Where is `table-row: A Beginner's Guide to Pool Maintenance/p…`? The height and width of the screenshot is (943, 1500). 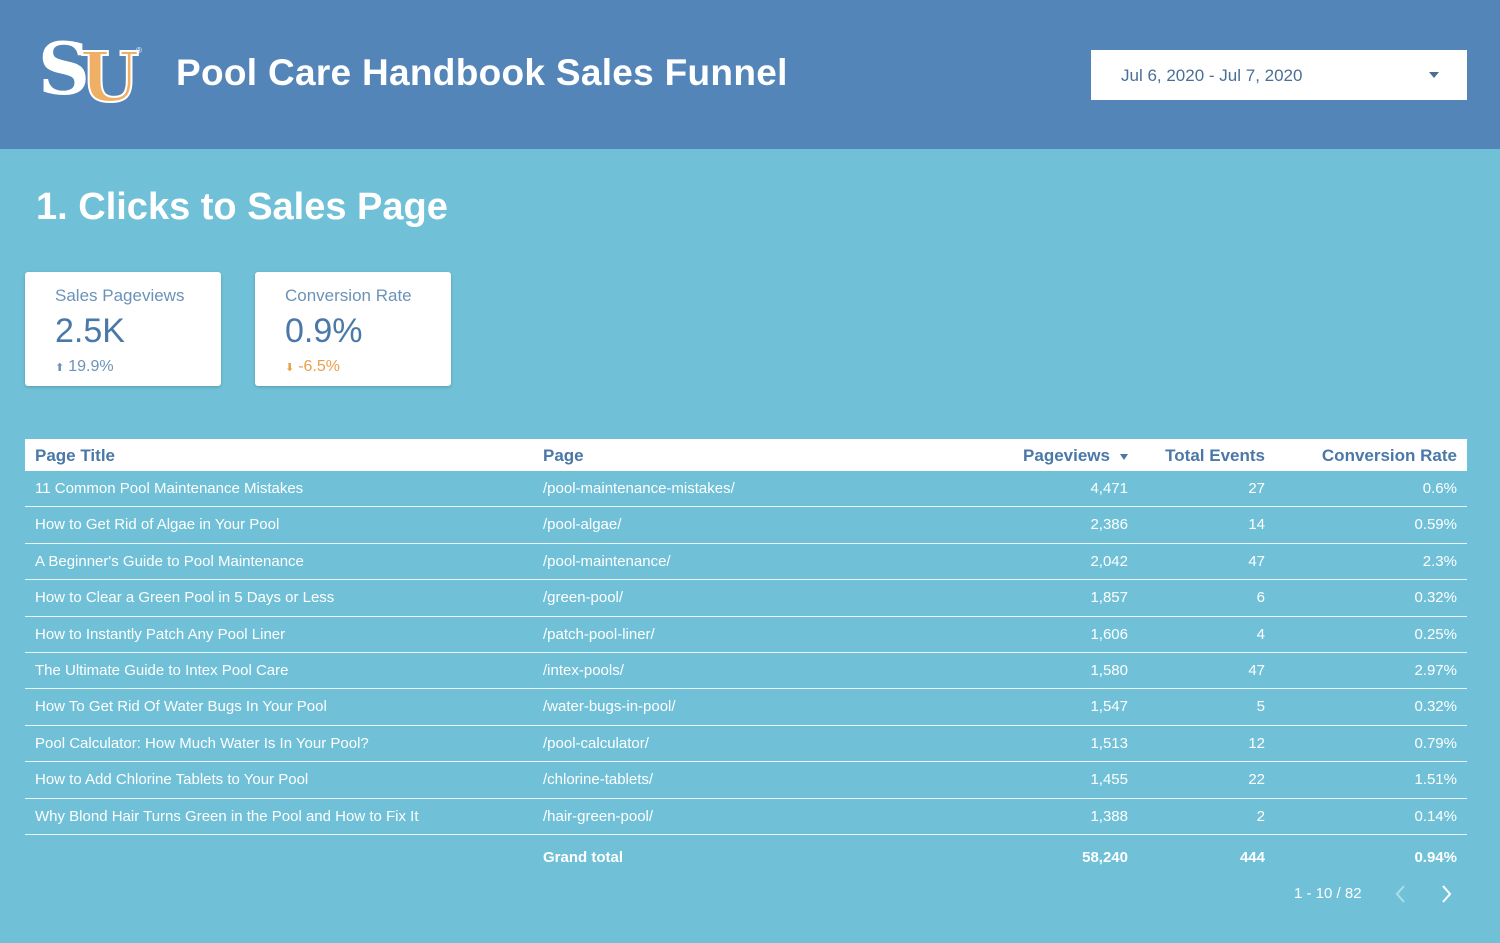
table-row: A Beginner's Guide to Pool Maintenance/p… is located at coordinates (746, 562).